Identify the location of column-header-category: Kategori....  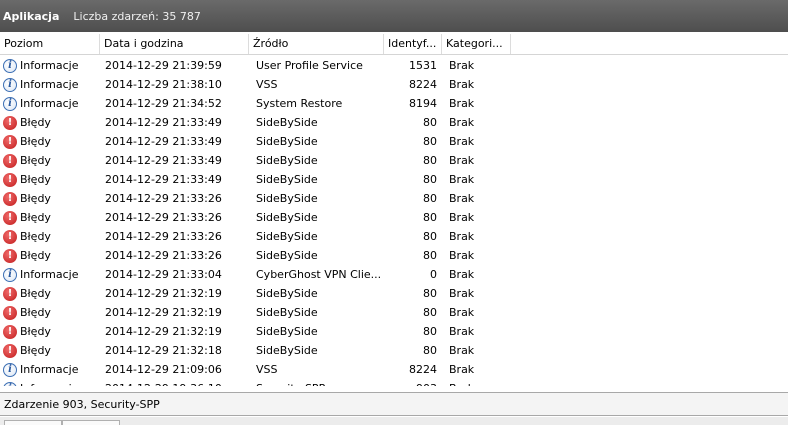
(476, 44).